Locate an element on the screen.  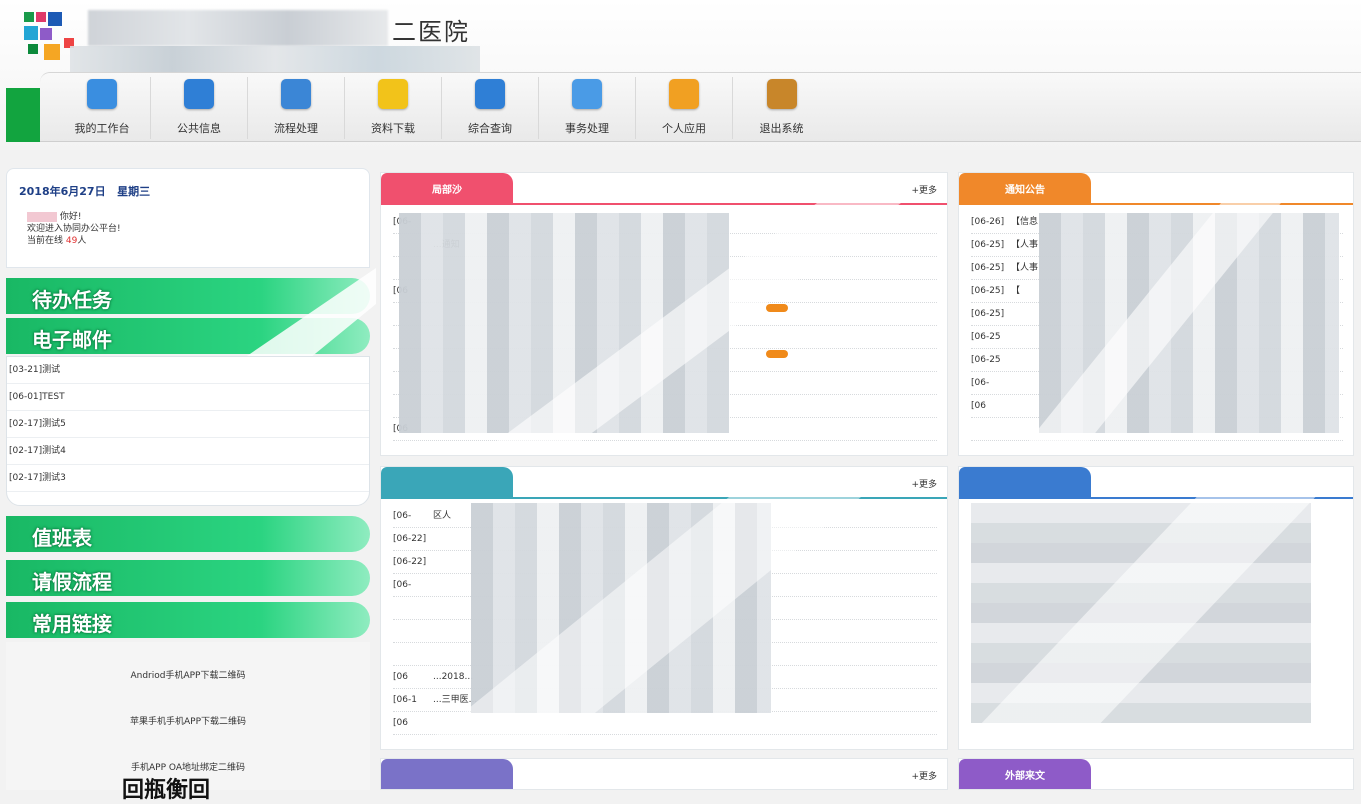
item-title: 【信息 is located at coordinates (1025, 222).